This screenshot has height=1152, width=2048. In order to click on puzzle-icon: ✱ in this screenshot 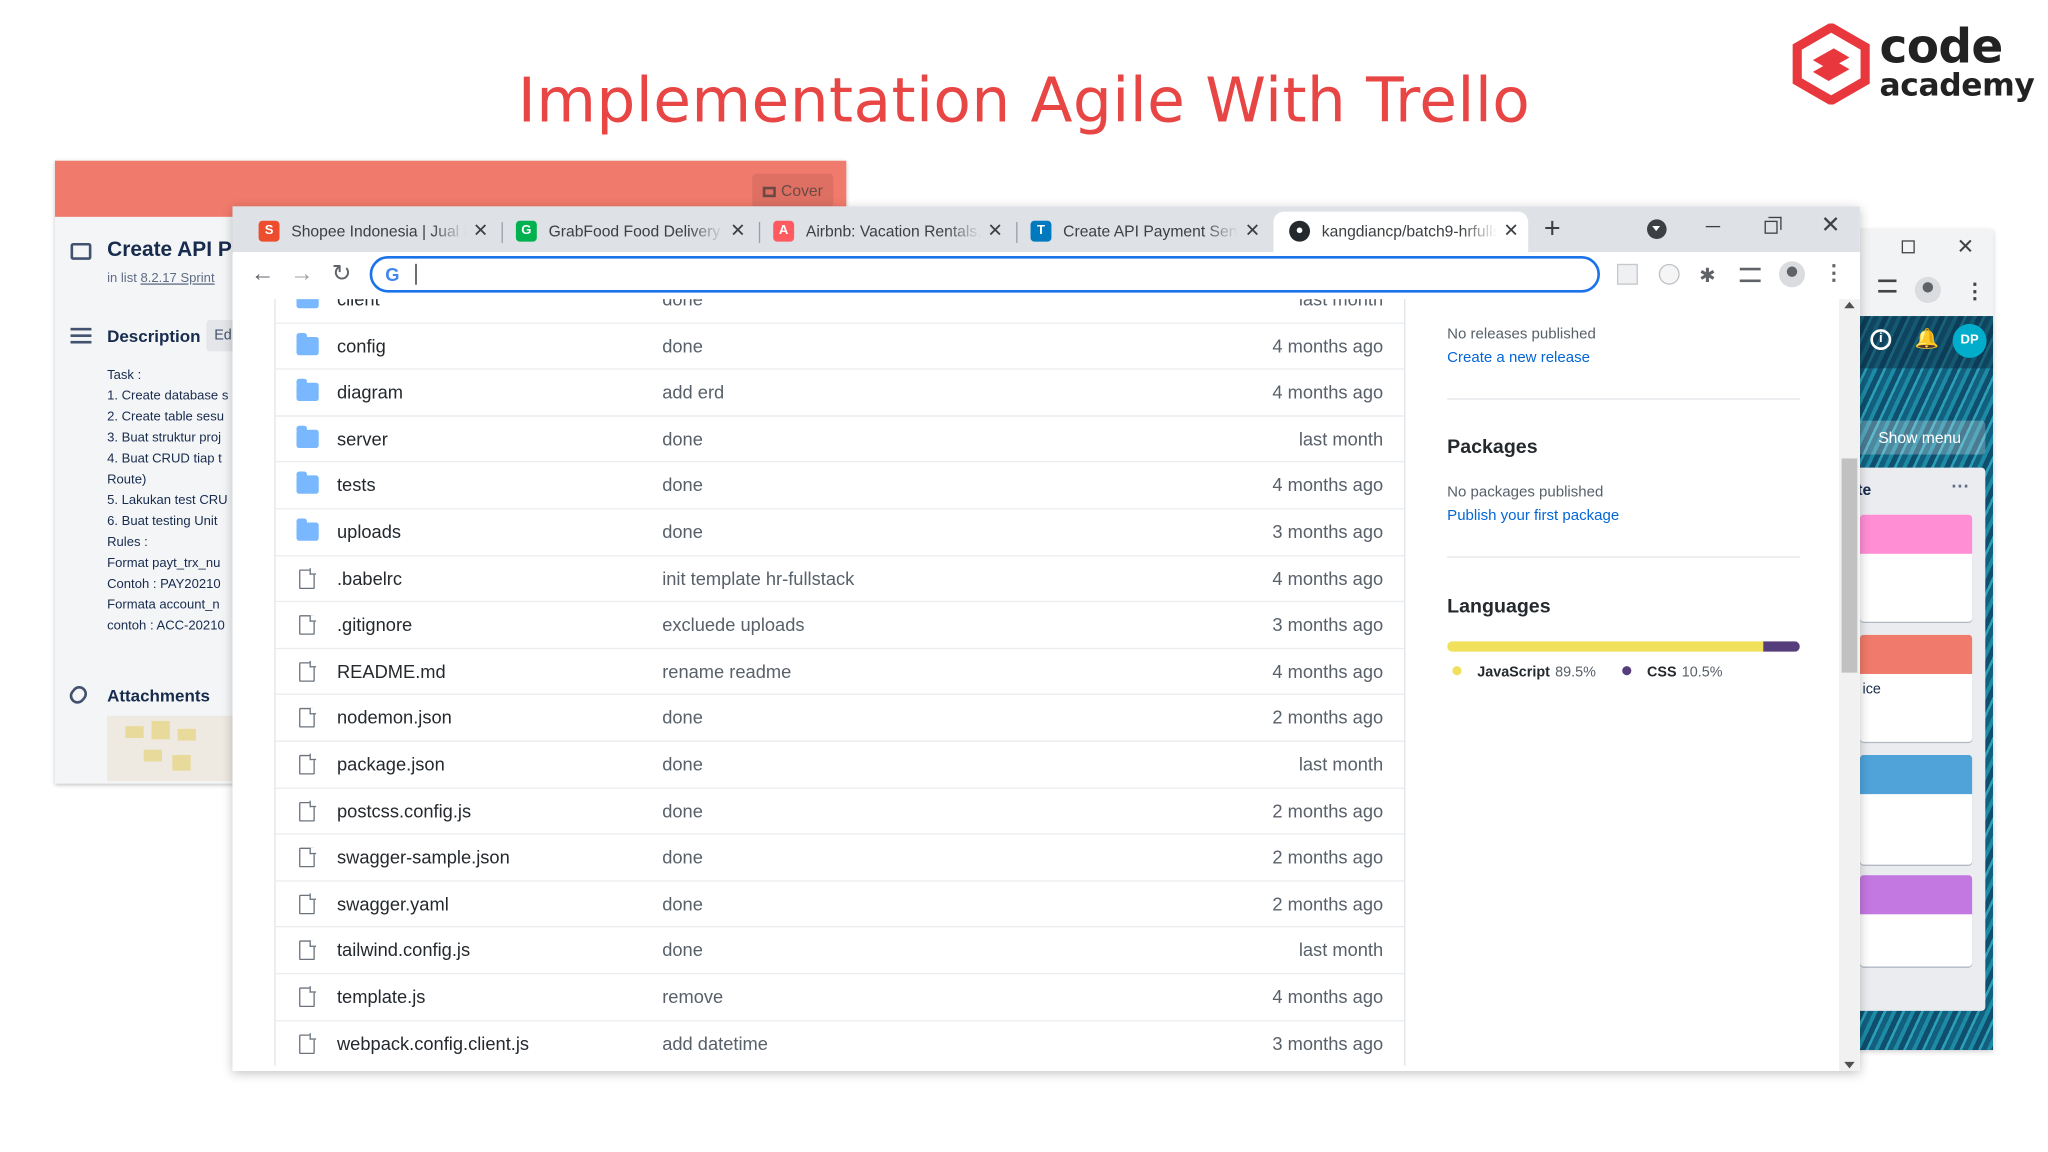, I will do `click(1709, 275)`.